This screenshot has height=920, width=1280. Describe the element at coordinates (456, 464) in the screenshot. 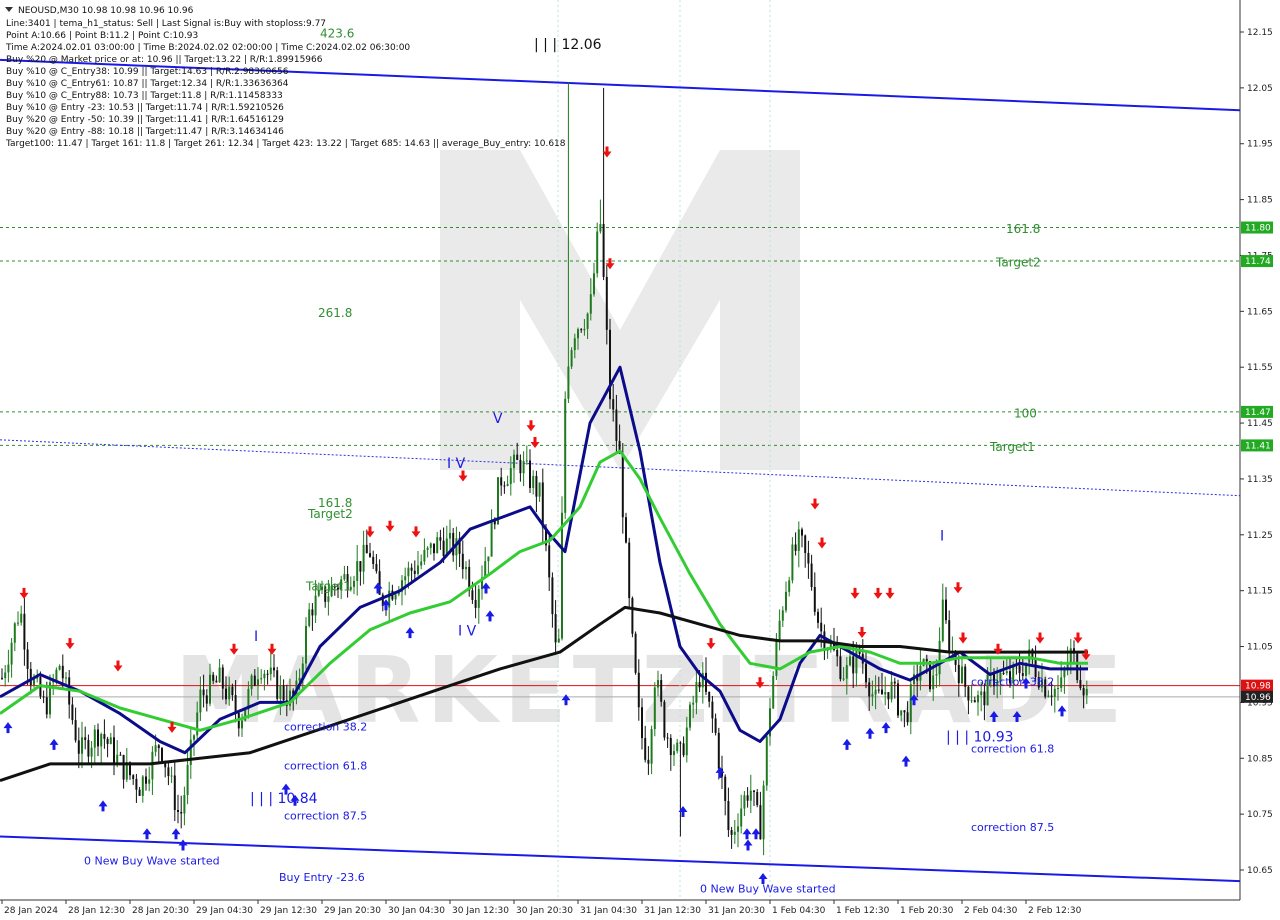

I see `chart-annotation: I V` at that location.